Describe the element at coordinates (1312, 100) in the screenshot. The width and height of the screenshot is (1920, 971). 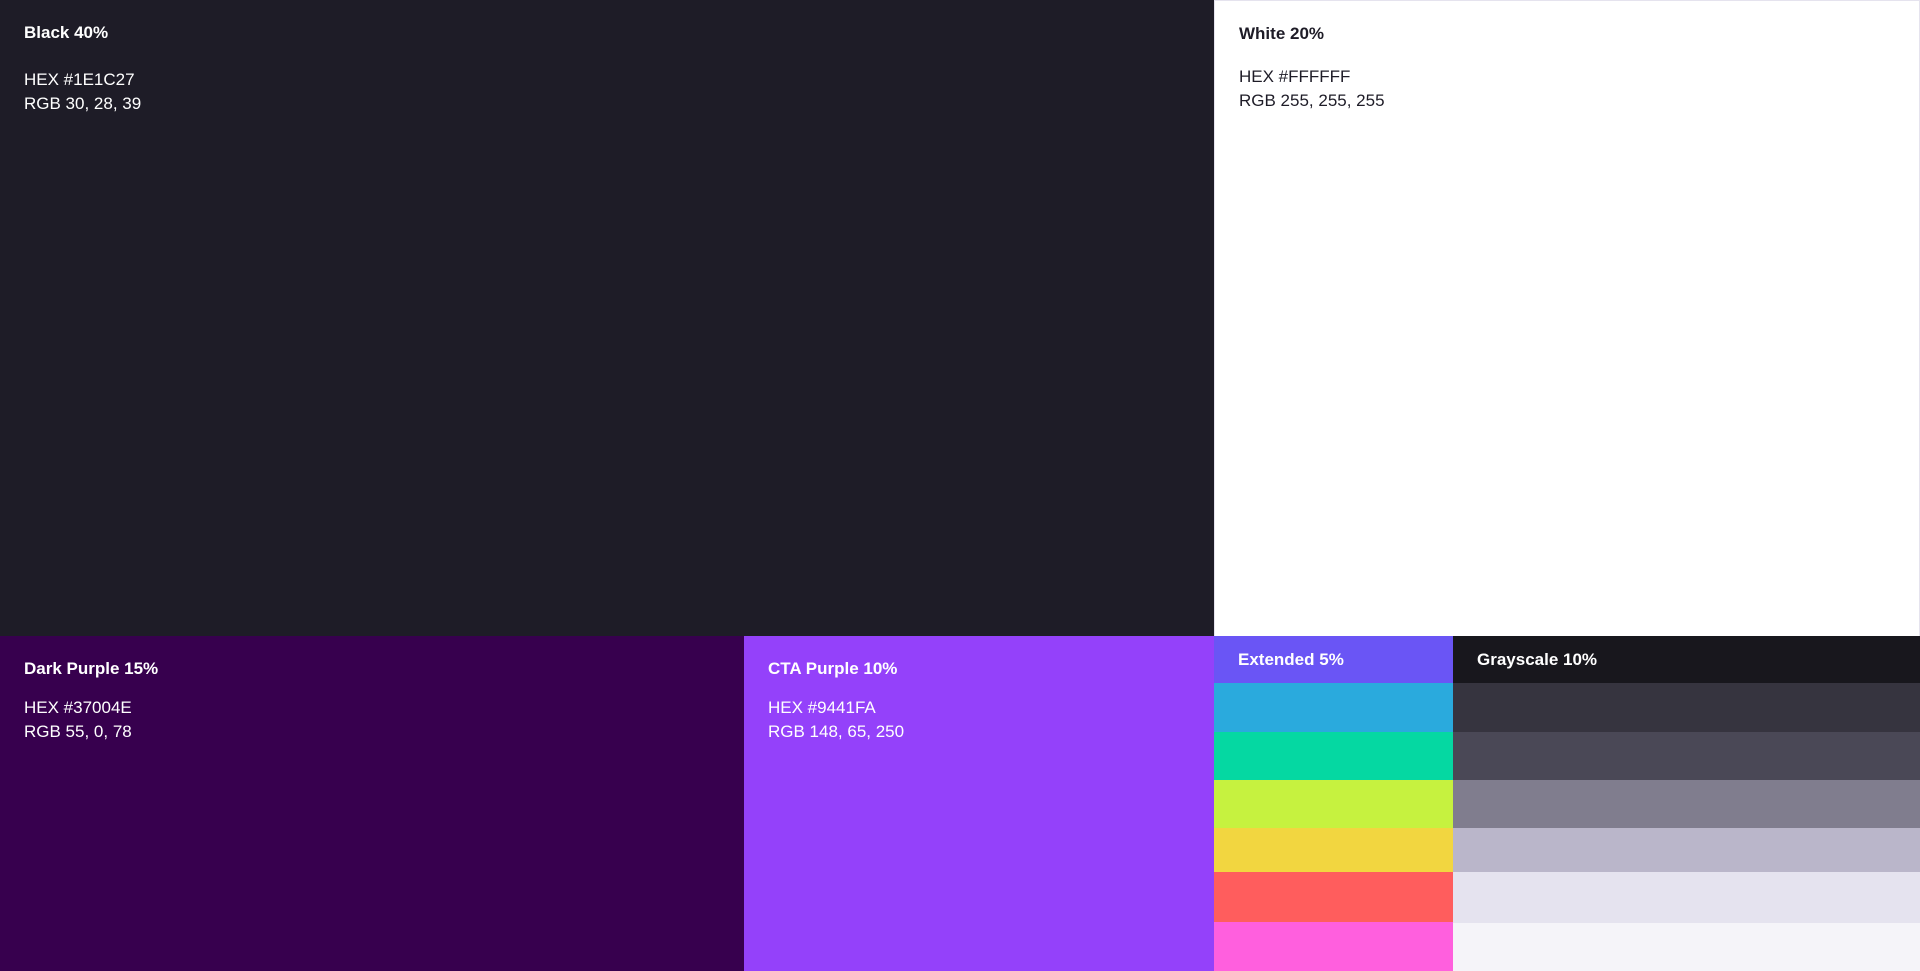
I see `swatch-rgb: RGB 255, 255, 255` at that location.